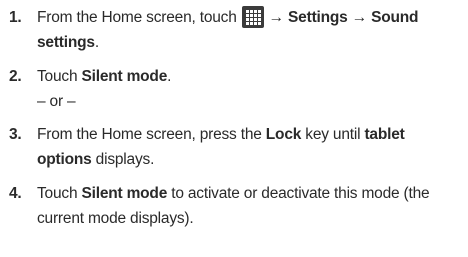 The width and height of the screenshot is (468, 257). I want to click on step-number: 2., so click(15, 76).